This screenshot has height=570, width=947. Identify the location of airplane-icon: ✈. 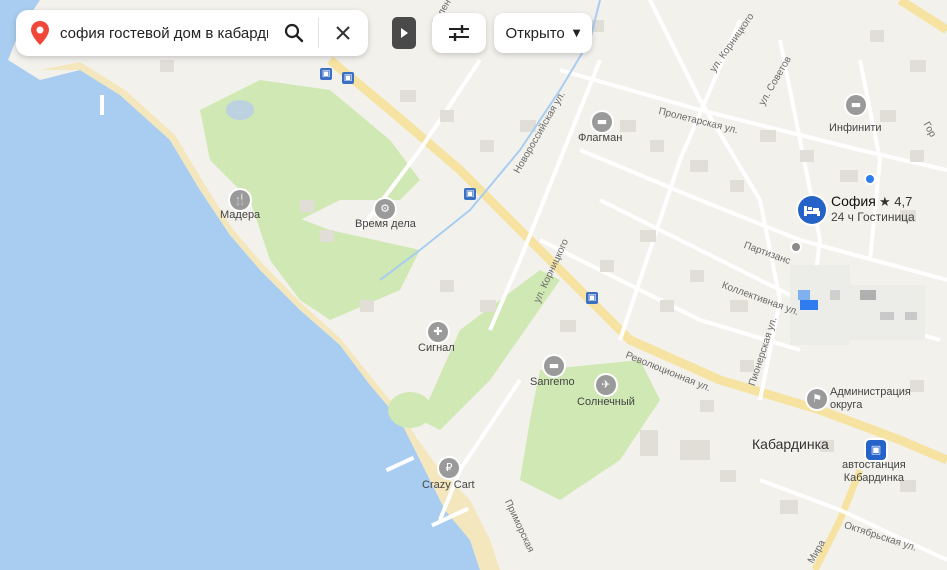
(606, 385).